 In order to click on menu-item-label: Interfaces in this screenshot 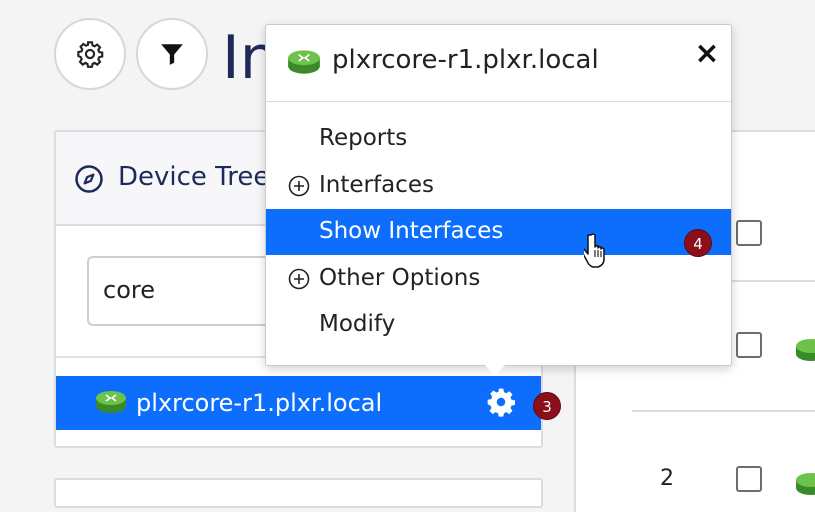, I will do `click(376, 185)`.